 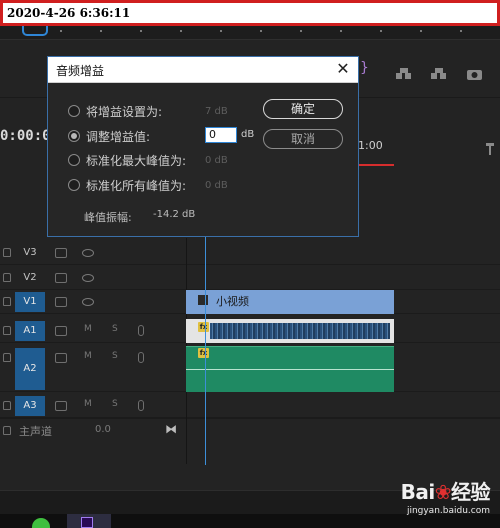 What do you see at coordinates (124, 112) in the screenshot?
I see `option-set-gain-label: 将增益设置为:` at bounding box center [124, 112].